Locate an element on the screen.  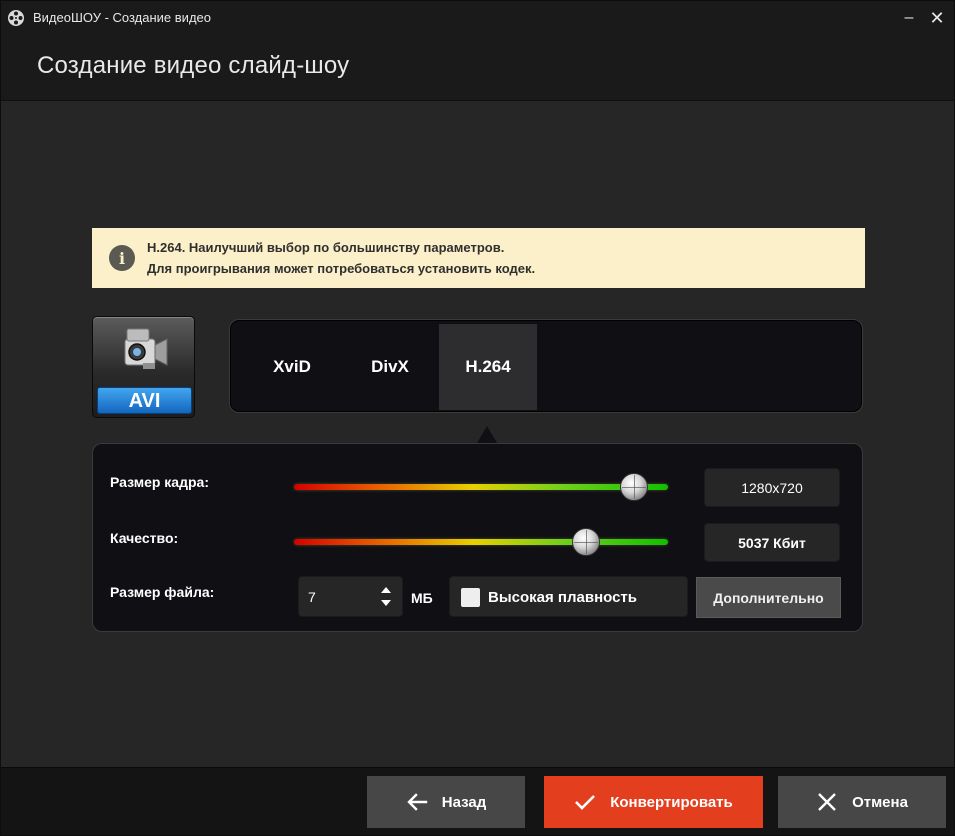
frame-size-label: Размер кадра: is located at coordinates (159, 482).